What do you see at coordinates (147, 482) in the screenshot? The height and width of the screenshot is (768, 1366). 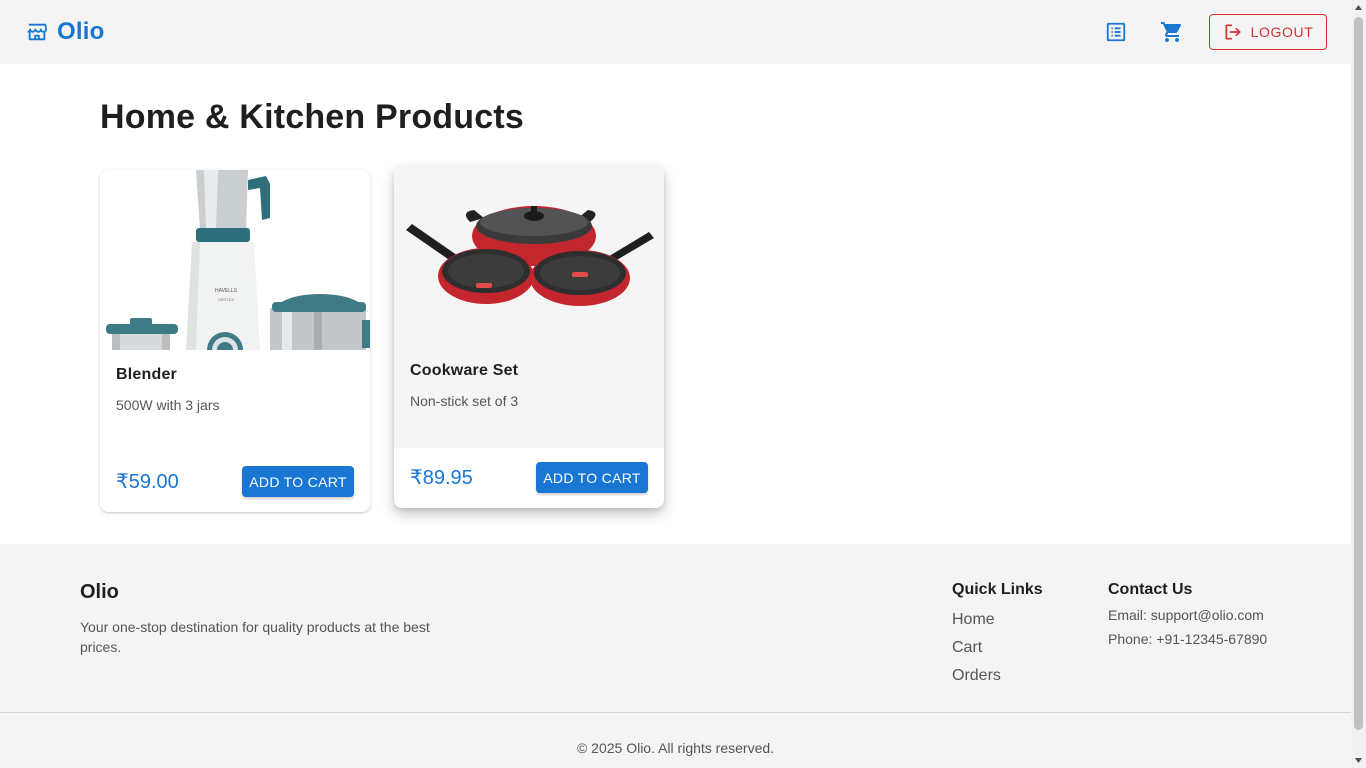 I see `product-price: ₹59.00` at bounding box center [147, 482].